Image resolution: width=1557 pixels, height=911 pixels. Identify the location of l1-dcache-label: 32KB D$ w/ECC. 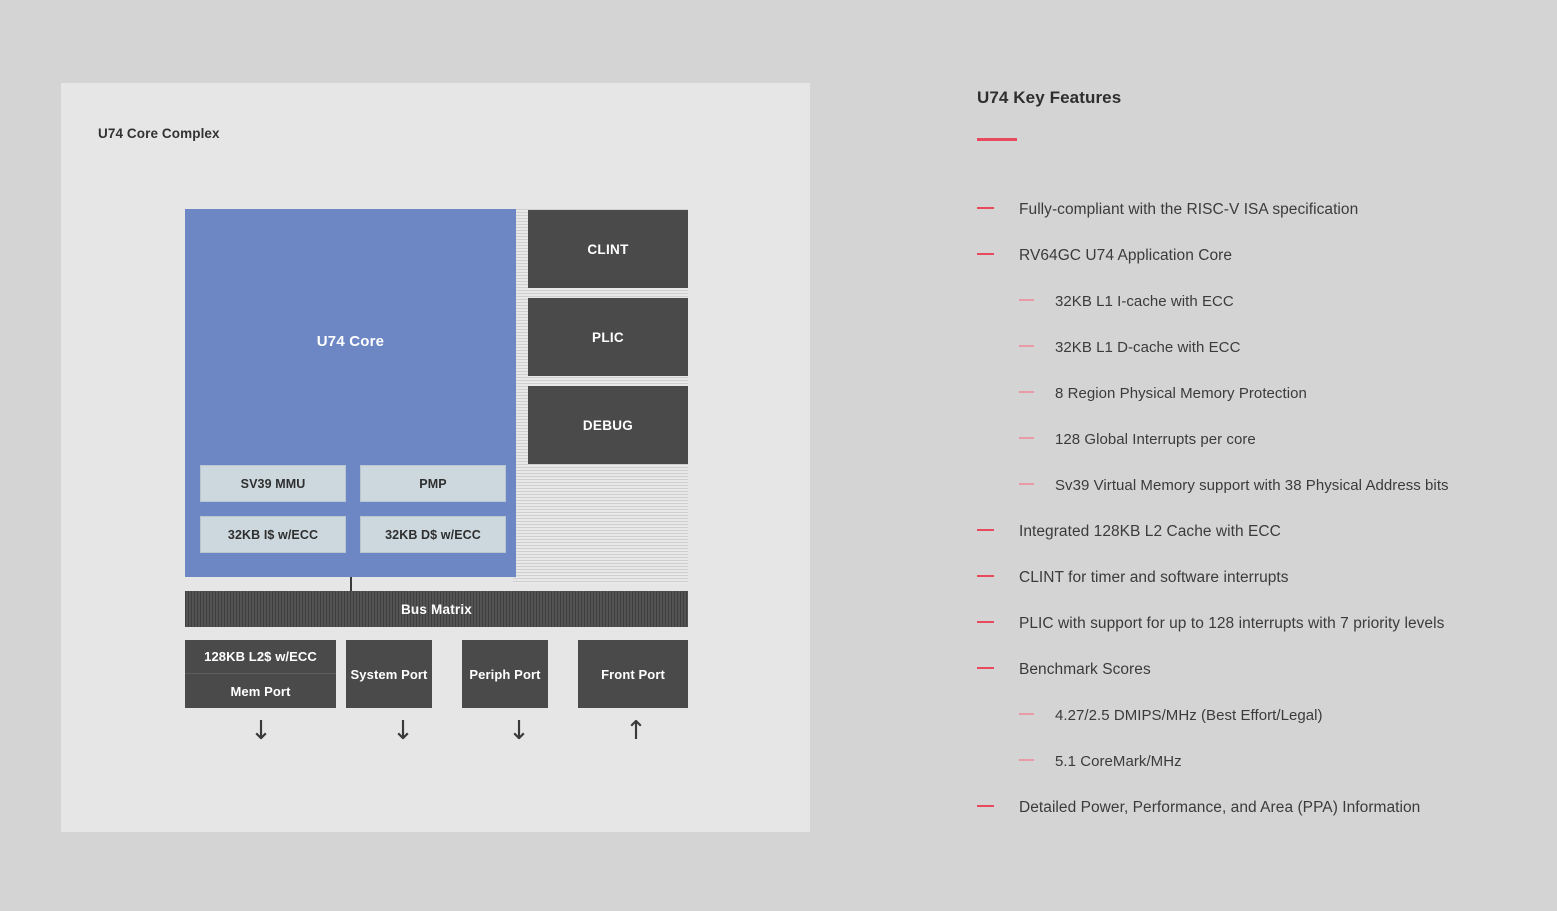
(433, 534).